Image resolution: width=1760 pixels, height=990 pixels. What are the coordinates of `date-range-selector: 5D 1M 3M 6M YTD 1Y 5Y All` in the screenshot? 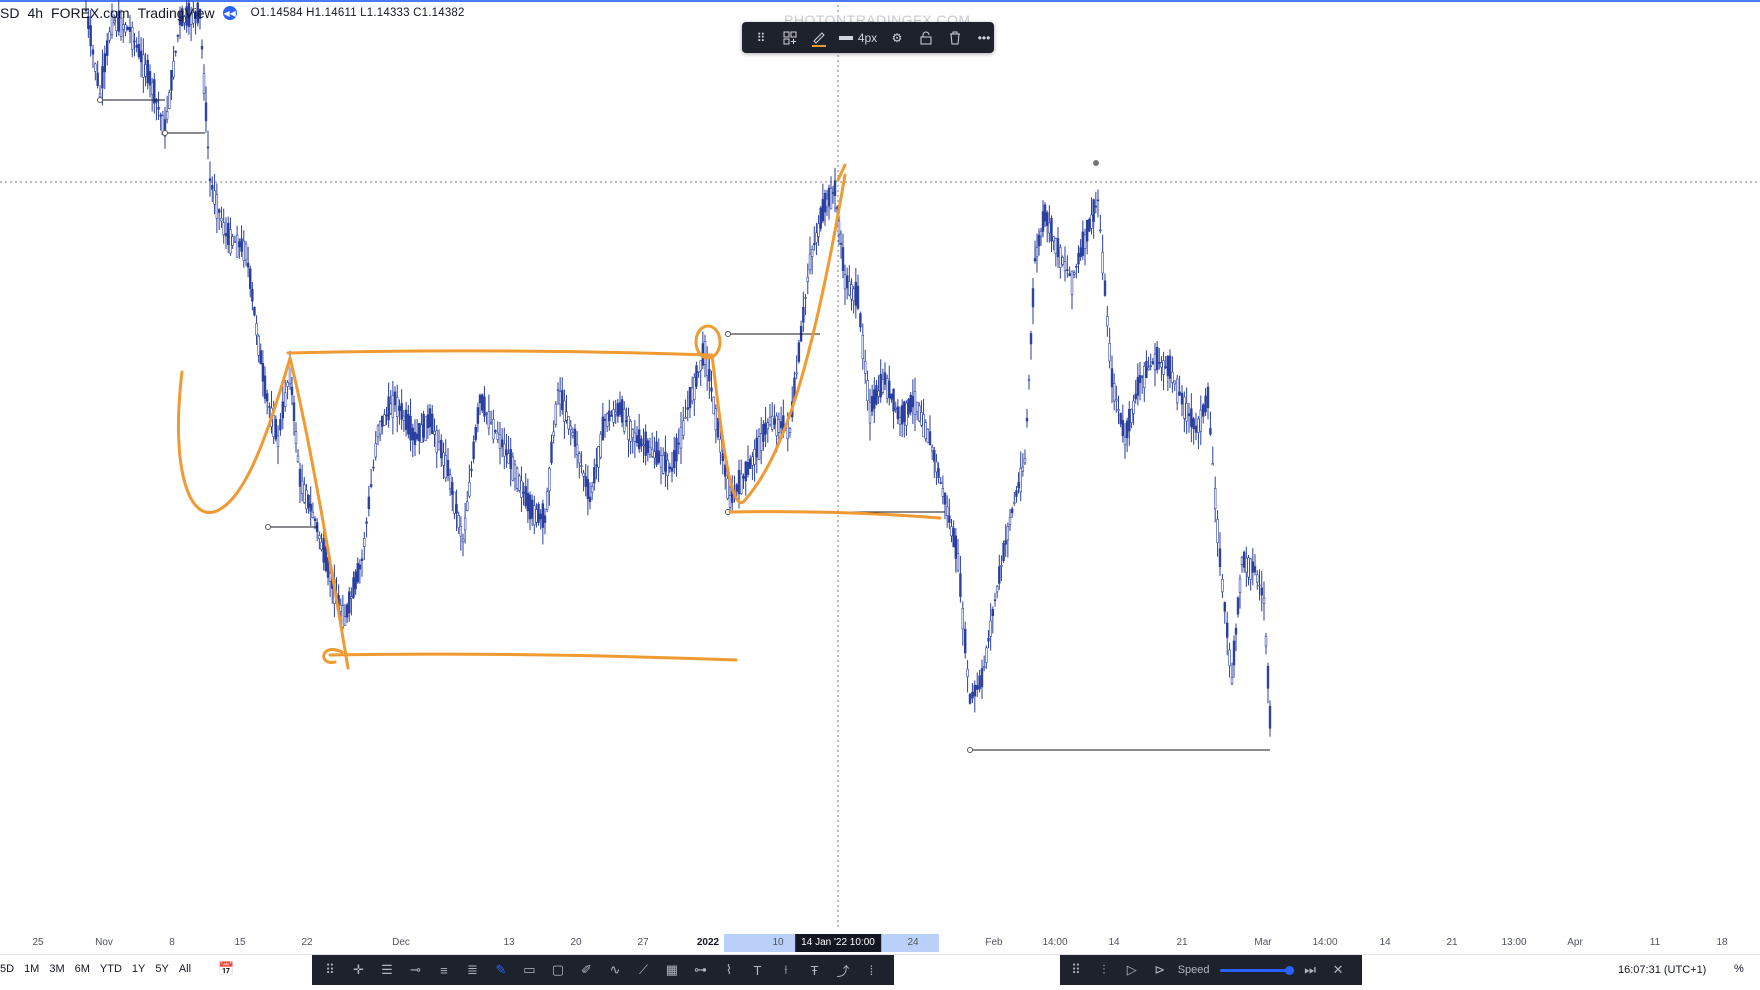 It's located at (100, 969).